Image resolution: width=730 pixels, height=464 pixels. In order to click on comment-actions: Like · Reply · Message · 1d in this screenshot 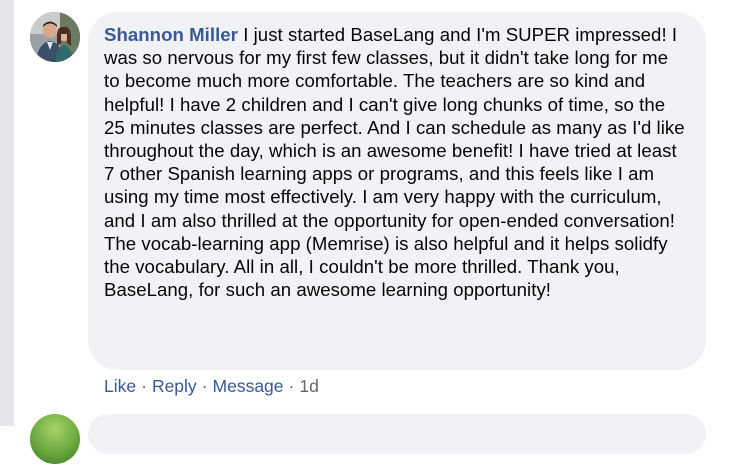, I will do `click(211, 386)`.